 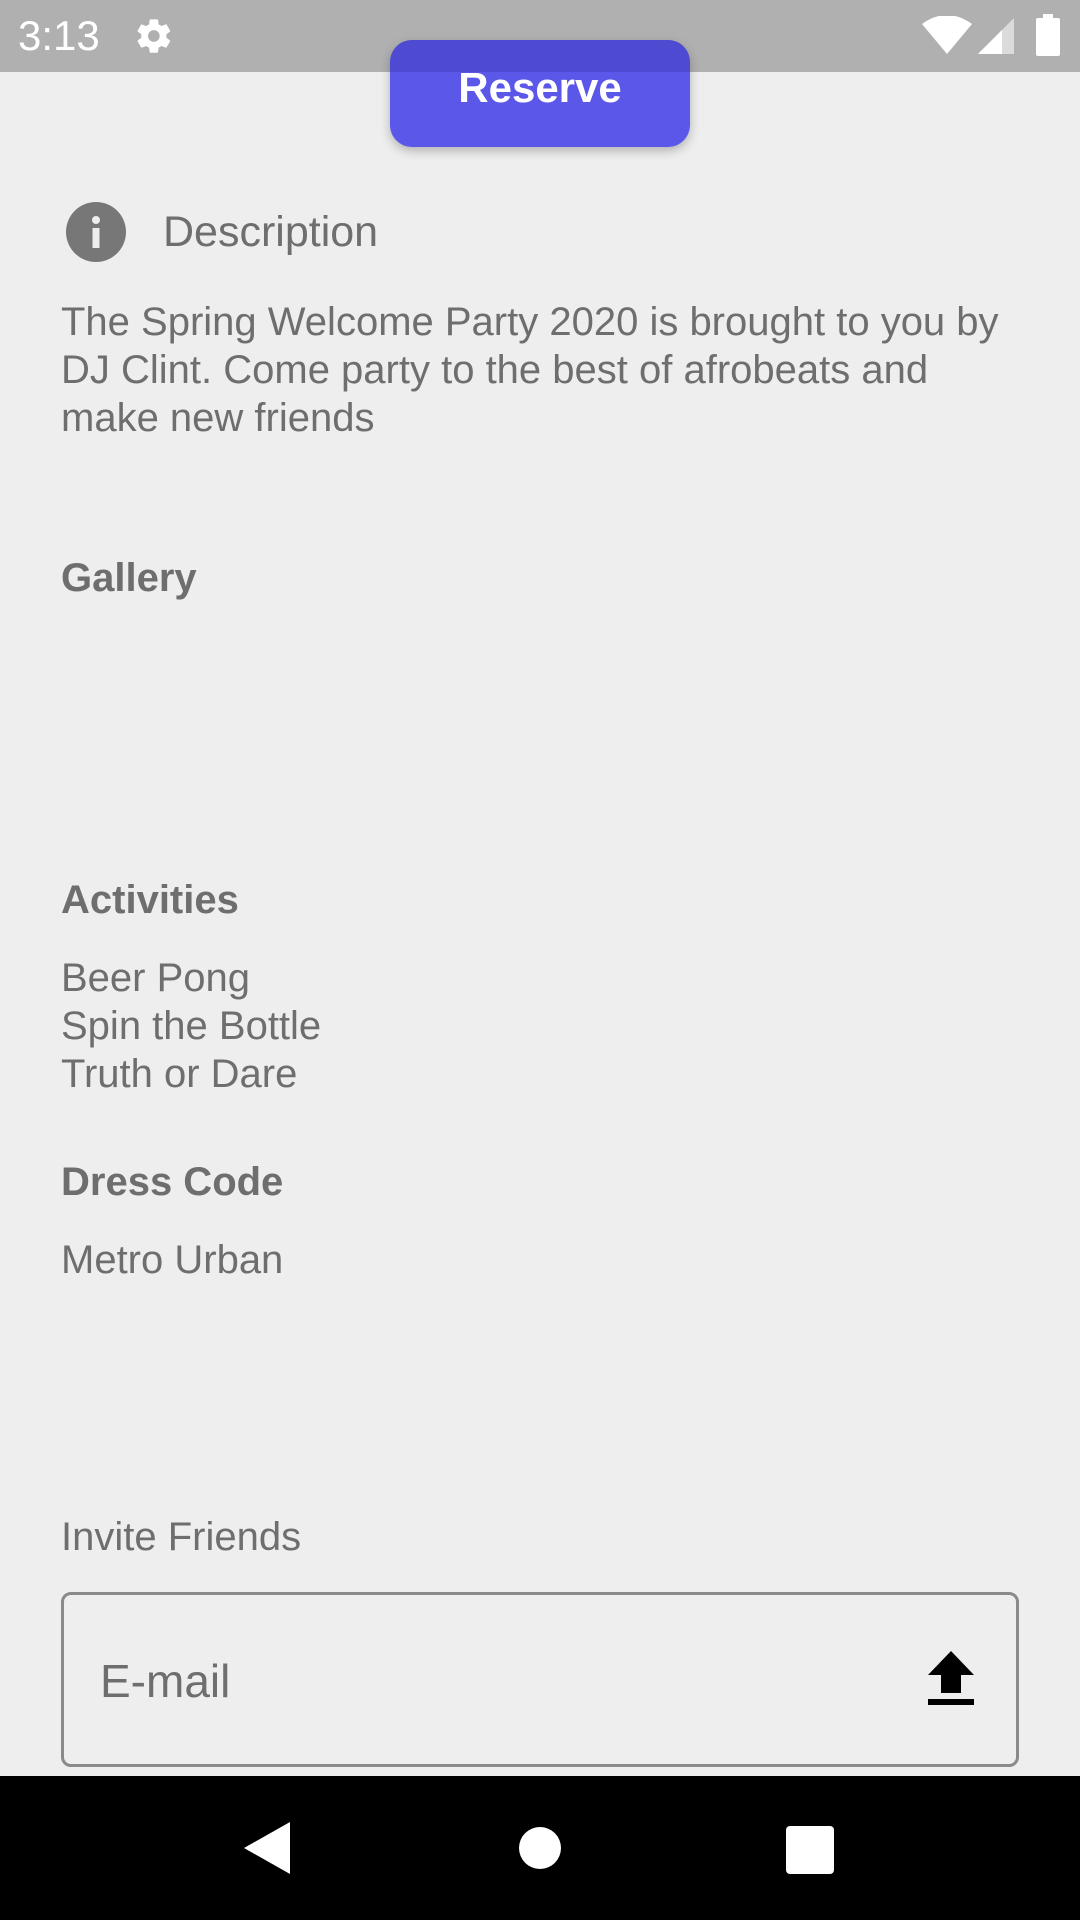 I want to click on status-time: 3:13, so click(x=59, y=35).